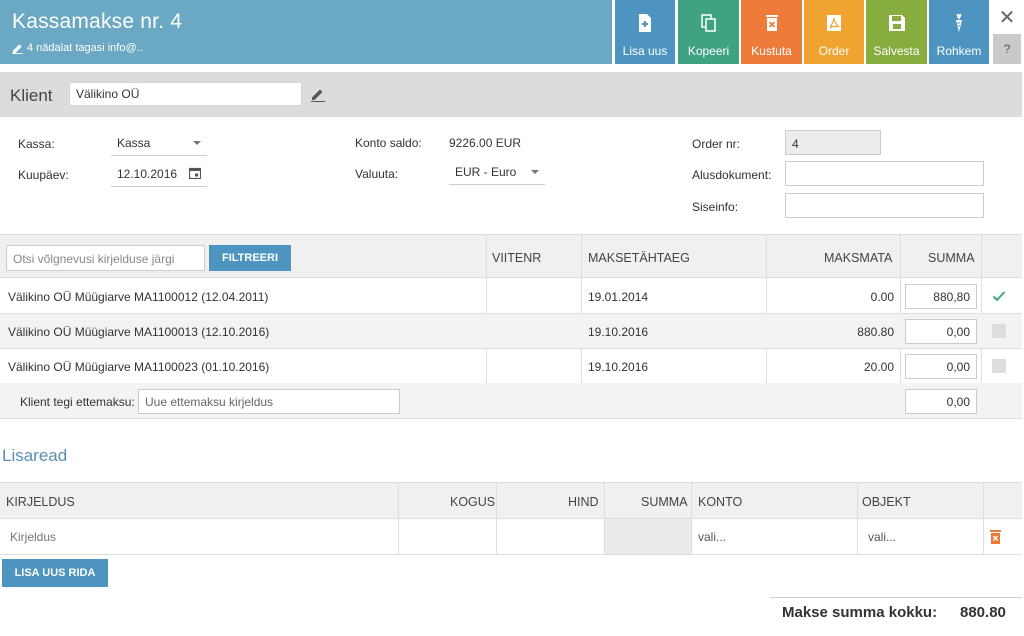  What do you see at coordinates (715, 207) in the screenshot?
I see `siseinfo-label: Siseinfo:` at bounding box center [715, 207].